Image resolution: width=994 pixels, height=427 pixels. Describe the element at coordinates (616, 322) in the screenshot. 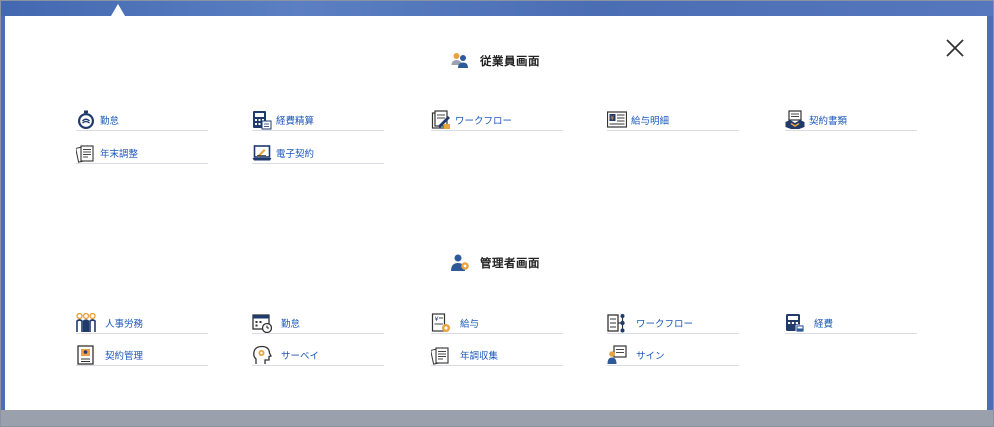

I see `flowchart-icon` at that location.